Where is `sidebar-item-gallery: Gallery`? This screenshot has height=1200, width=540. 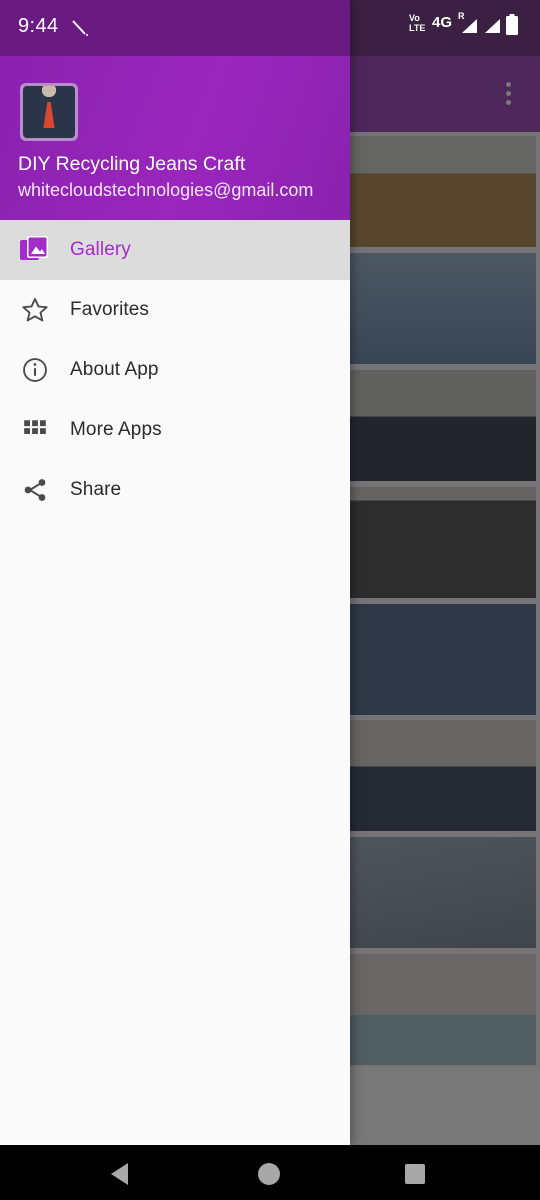 sidebar-item-gallery: Gallery is located at coordinates (175, 250).